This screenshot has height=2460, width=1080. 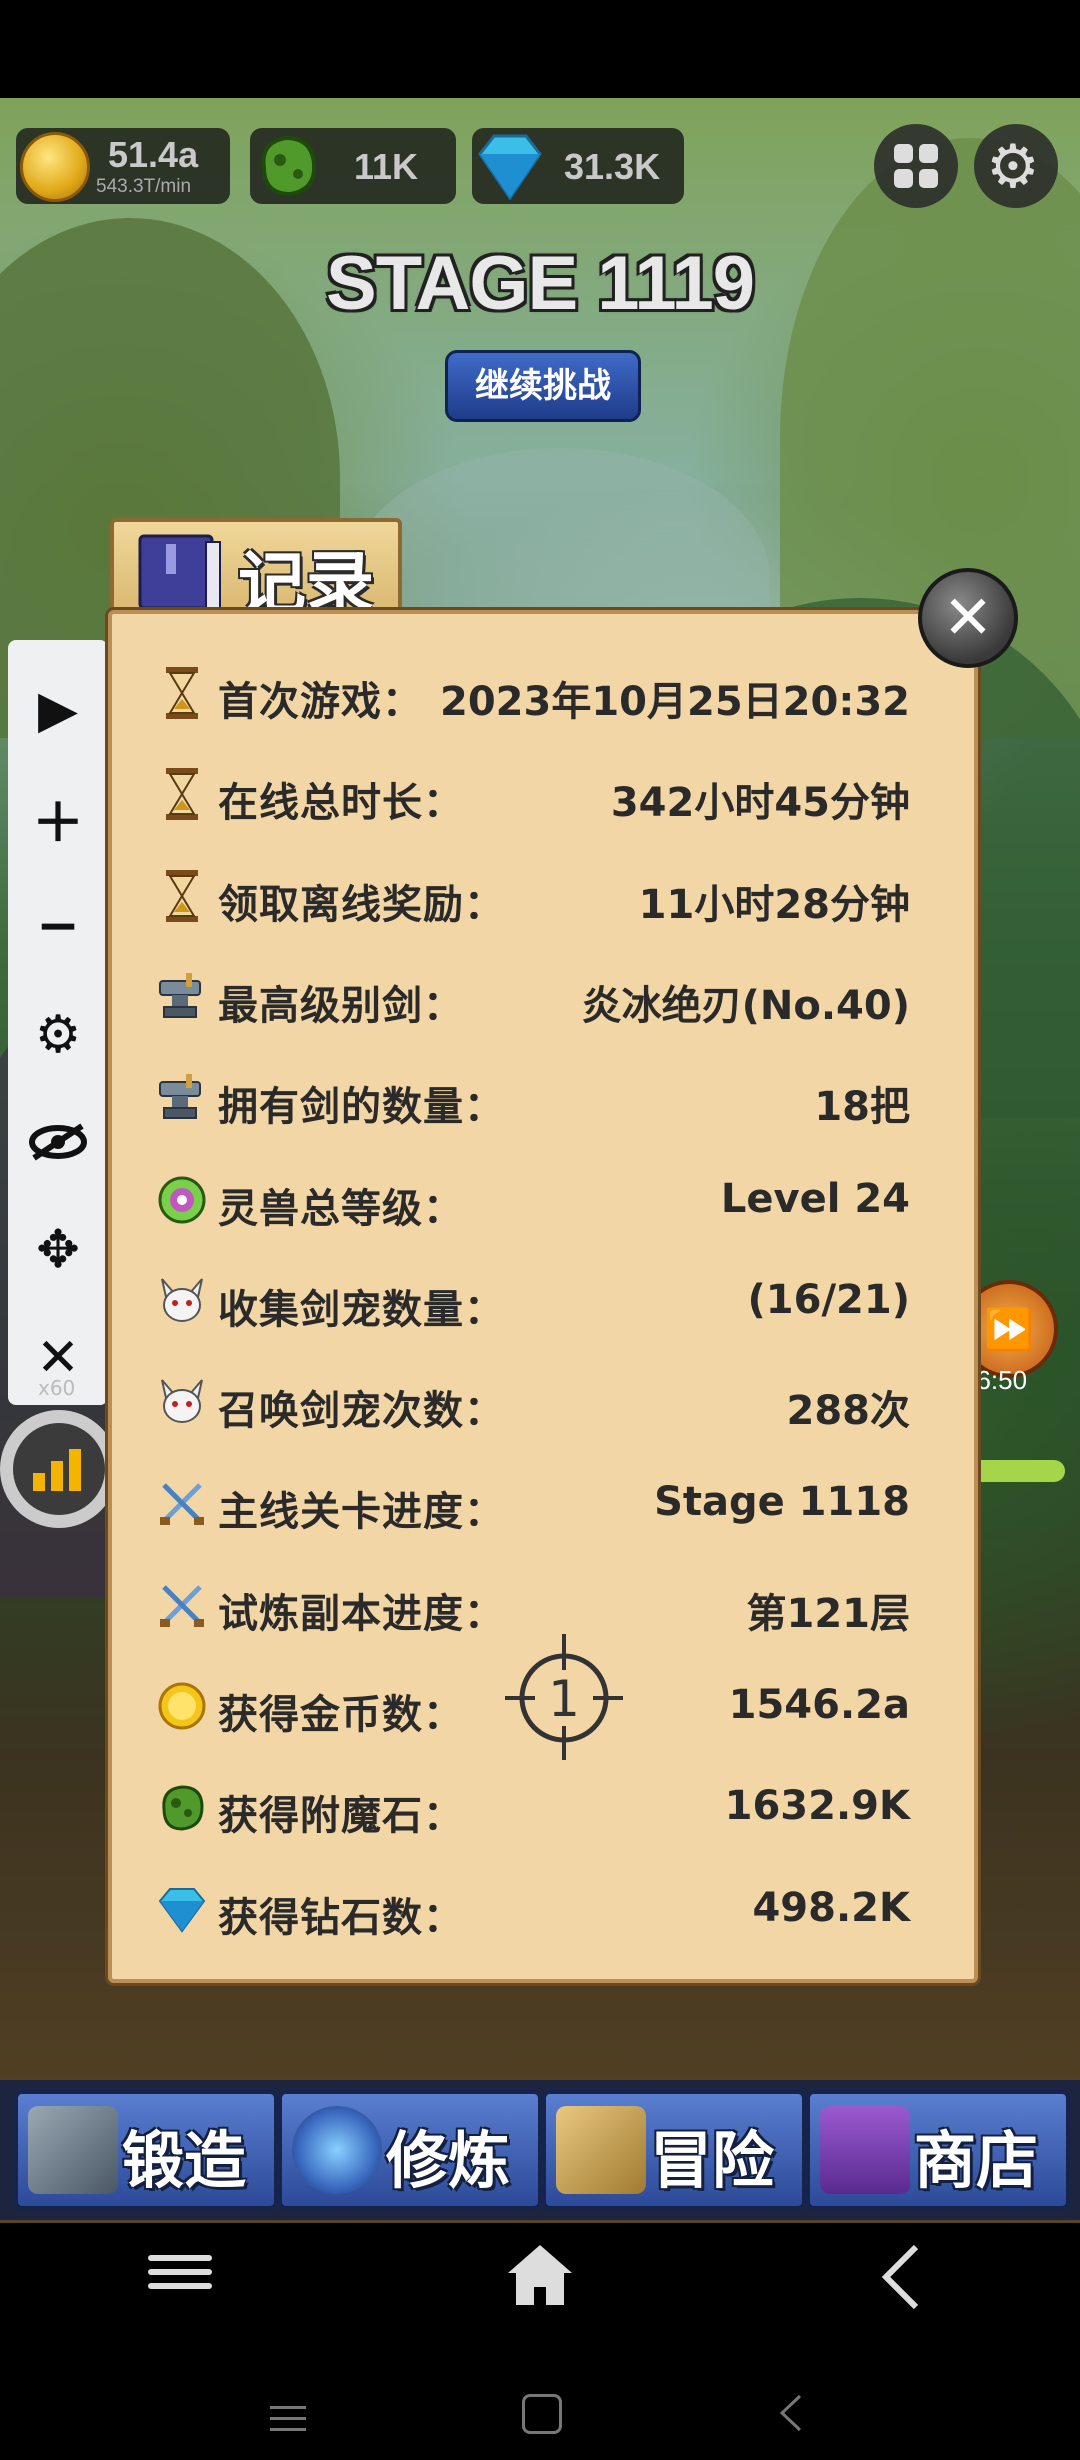 I want to click on minus-icon: −, so click(x=58, y=926).